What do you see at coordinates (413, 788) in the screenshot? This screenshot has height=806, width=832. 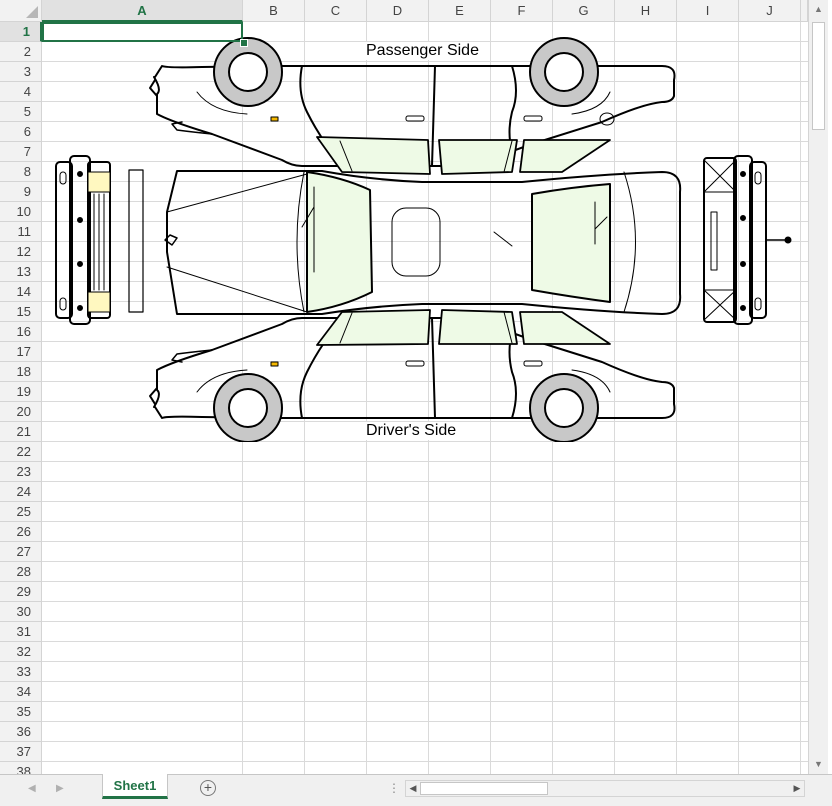 I see `scroll-left-arrow-icon: ◀` at bounding box center [413, 788].